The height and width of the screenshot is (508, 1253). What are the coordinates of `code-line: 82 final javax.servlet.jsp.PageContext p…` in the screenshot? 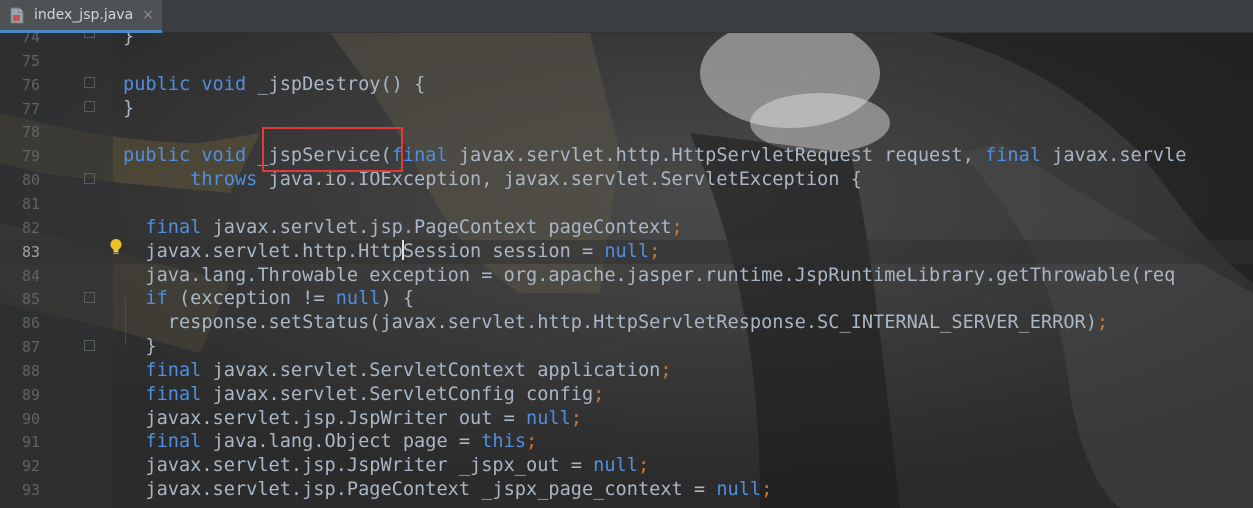 It's located at (626, 228).